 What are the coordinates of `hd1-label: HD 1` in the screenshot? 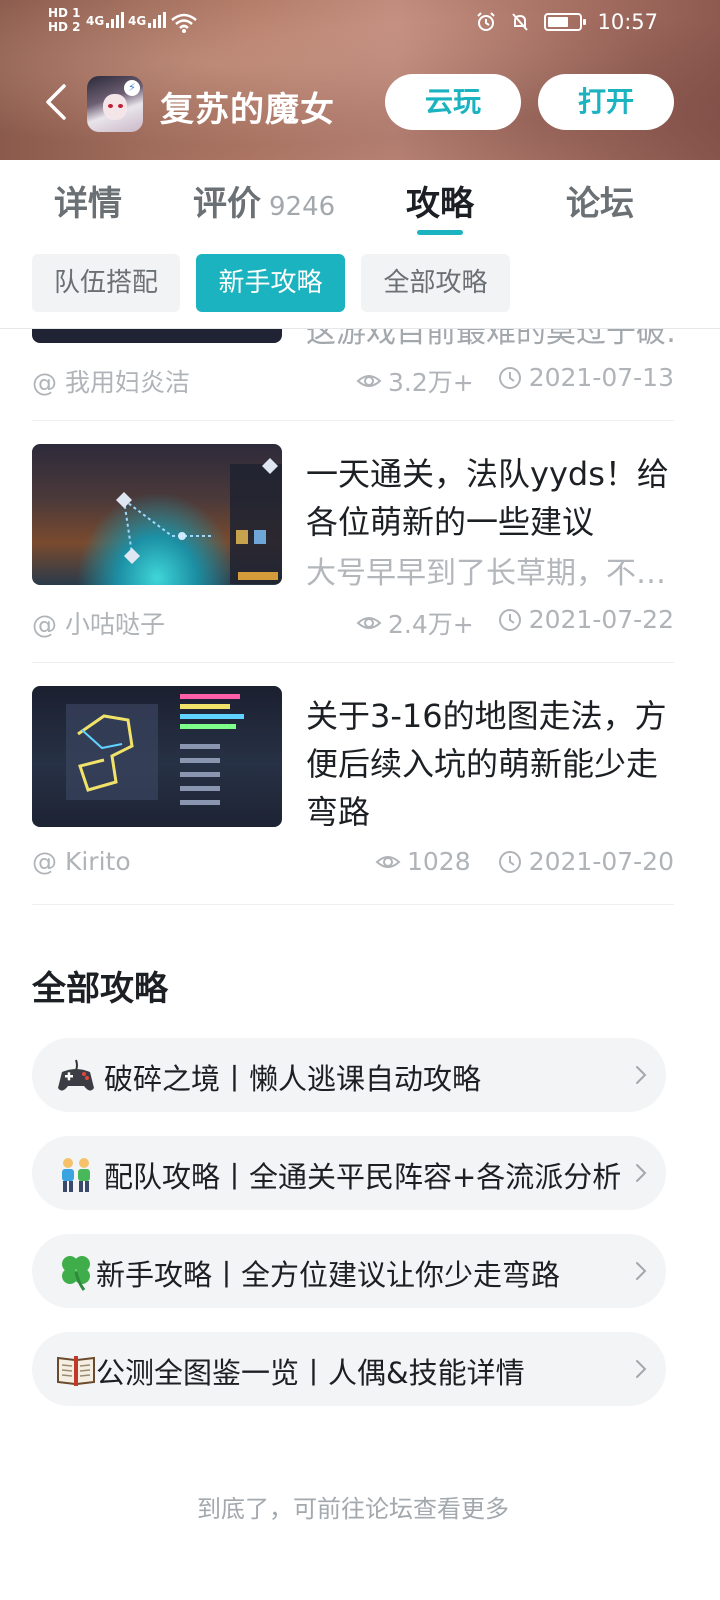 It's located at (64, 13).